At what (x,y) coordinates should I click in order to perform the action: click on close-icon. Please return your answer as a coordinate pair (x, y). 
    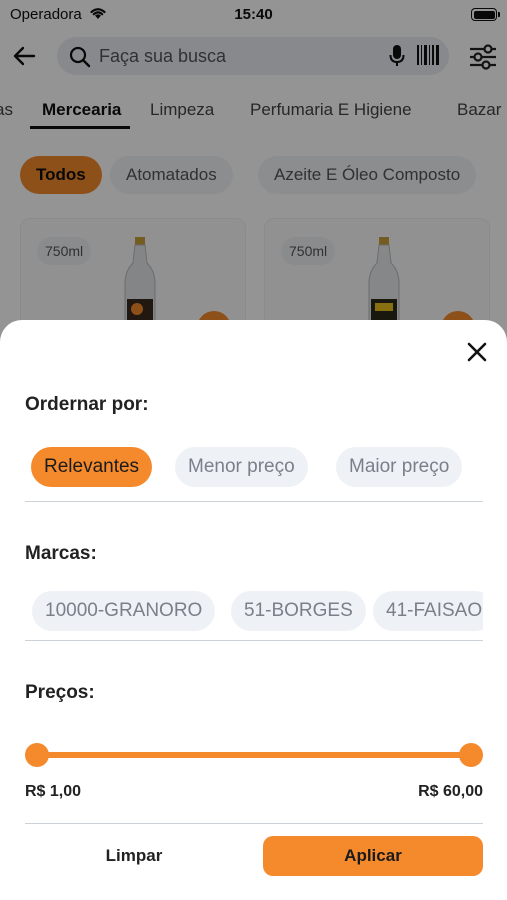
    Looking at the image, I should click on (477, 352).